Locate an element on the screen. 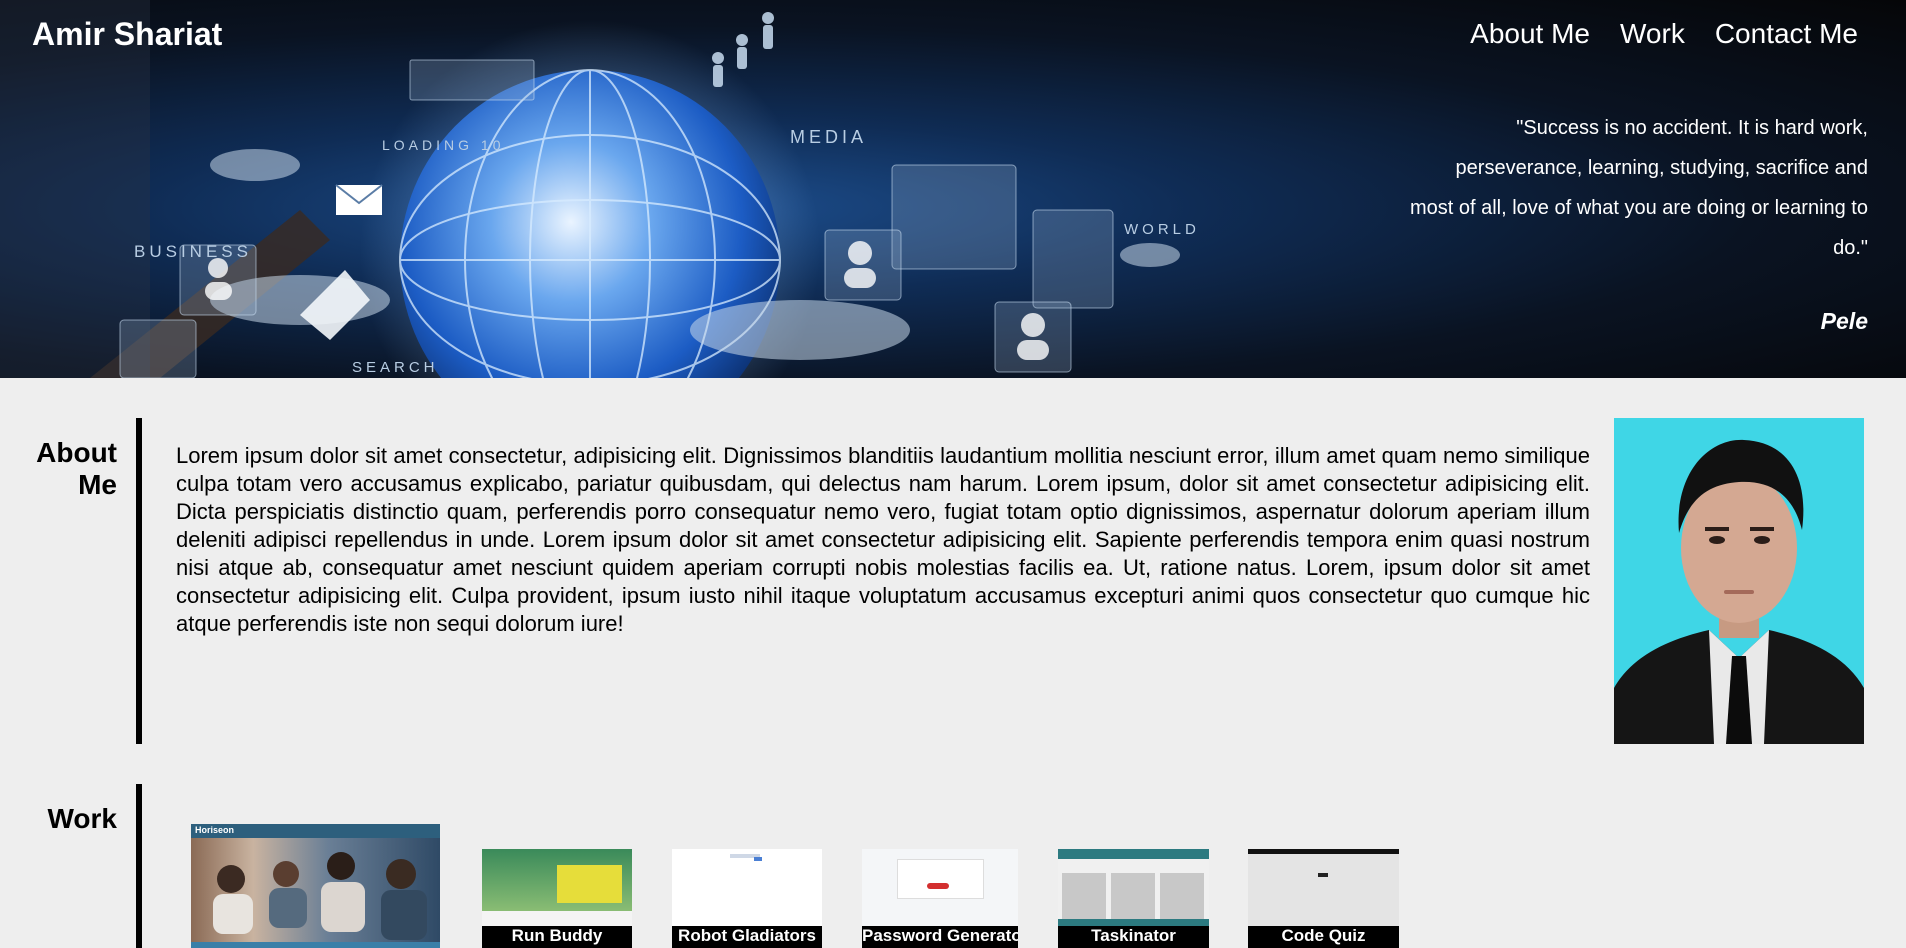 The image size is (1906, 948). project-robot-gladiators: Robot Gladiators is located at coordinates (747, 898).